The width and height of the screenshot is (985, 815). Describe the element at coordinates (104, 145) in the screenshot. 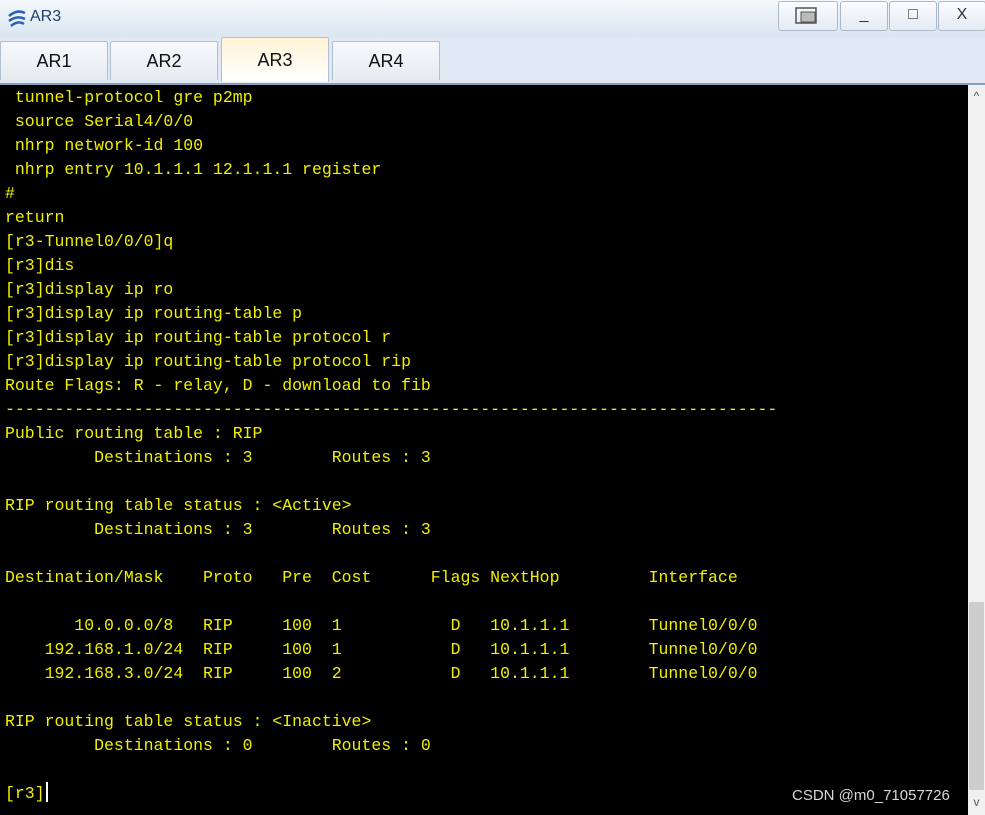

I see `terminal-line: nhrp network-id 100` at that location.